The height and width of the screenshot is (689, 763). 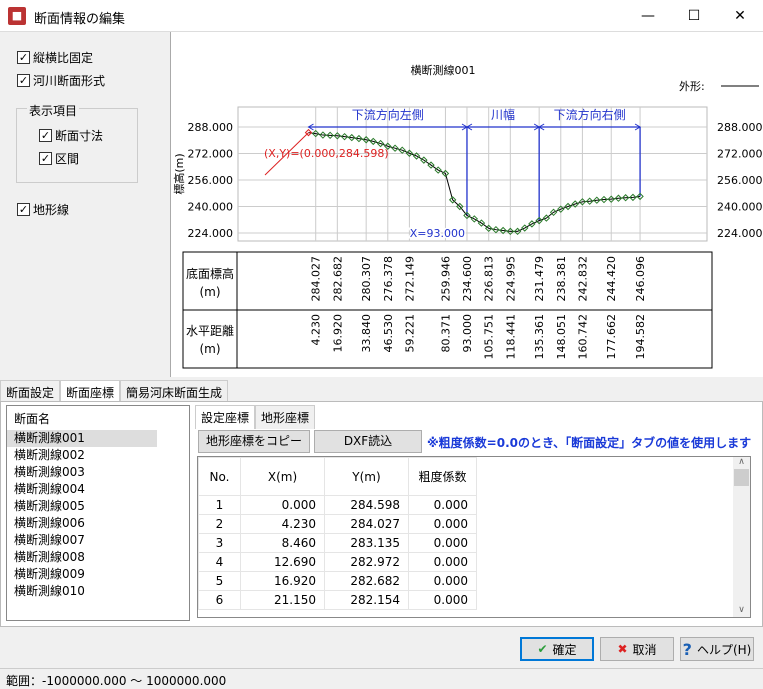 What do you see at coordinates (503, 114) in the screenshot?
I see `span-label: 川幅` at bounding box center [503, 114].